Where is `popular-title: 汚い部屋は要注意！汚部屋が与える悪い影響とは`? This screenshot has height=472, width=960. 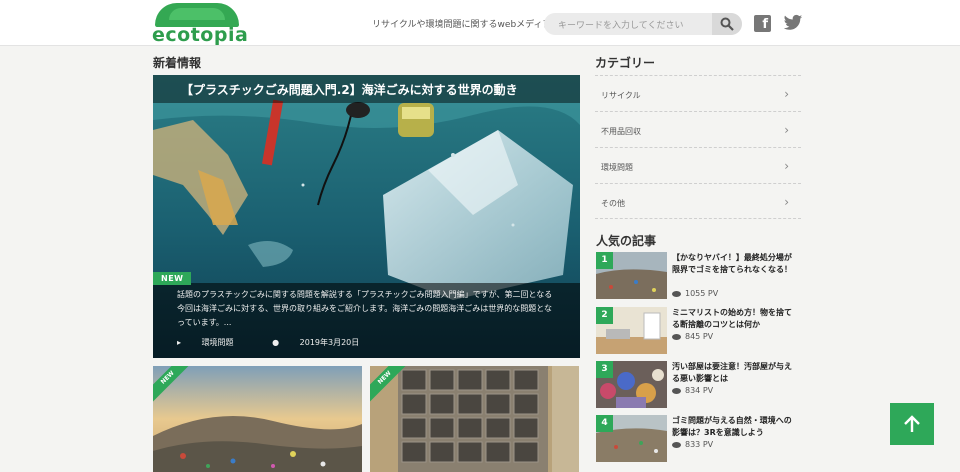 popular-title: 汚い部屋は要注意！汚部屋が与える悪い影響とは is located at coordinates (734, 373).